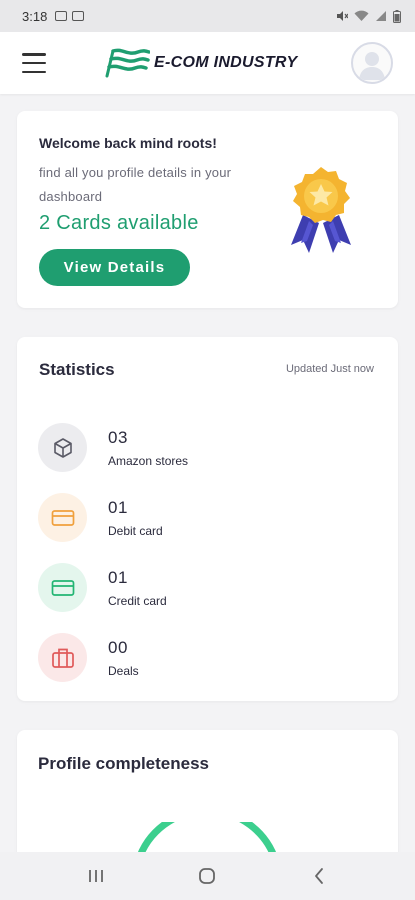  I want to click on stat-text: 00 Deals, so click(123, 658).